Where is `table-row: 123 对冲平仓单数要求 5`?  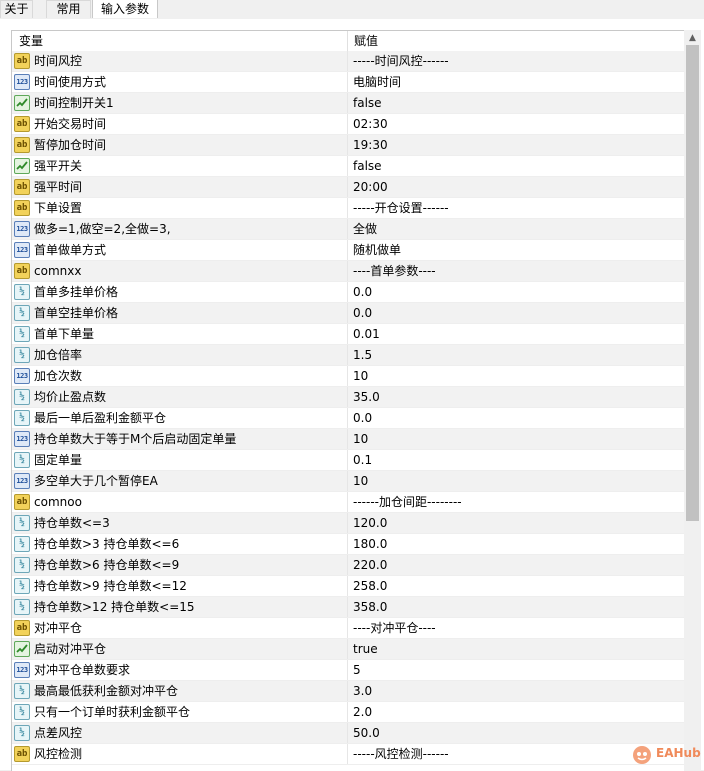
table-row: 123 对冲平仓单数要求 5 is located at coordinates (348, 670).